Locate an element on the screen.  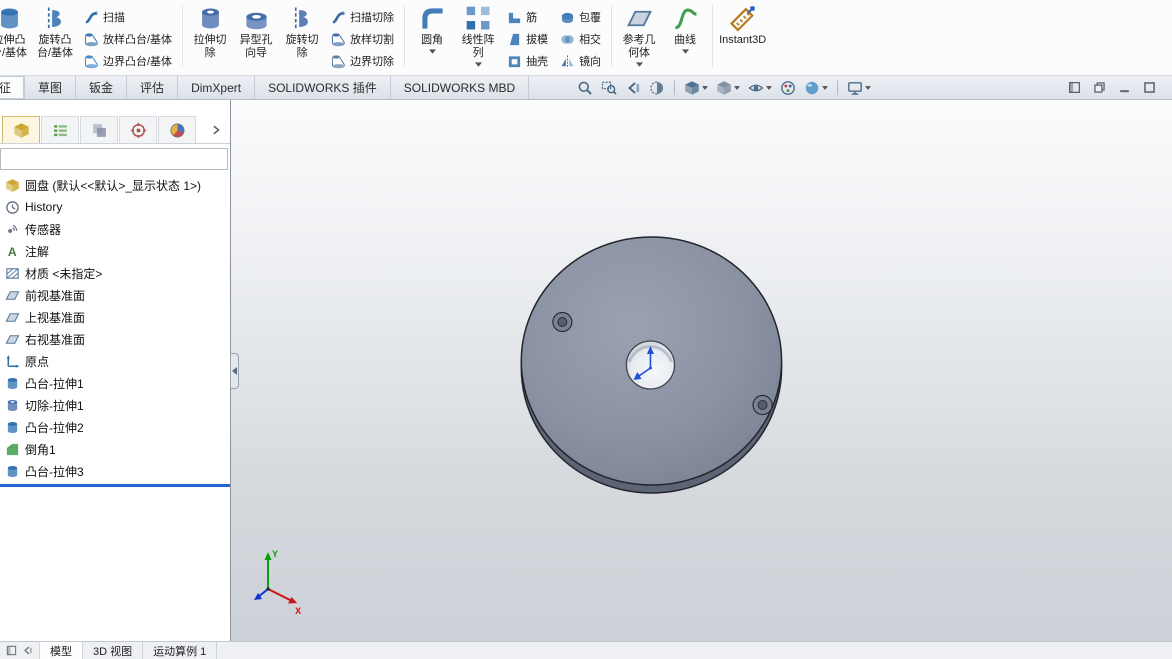
fillet-button: 圆角 is located at coordinates (432, 28).